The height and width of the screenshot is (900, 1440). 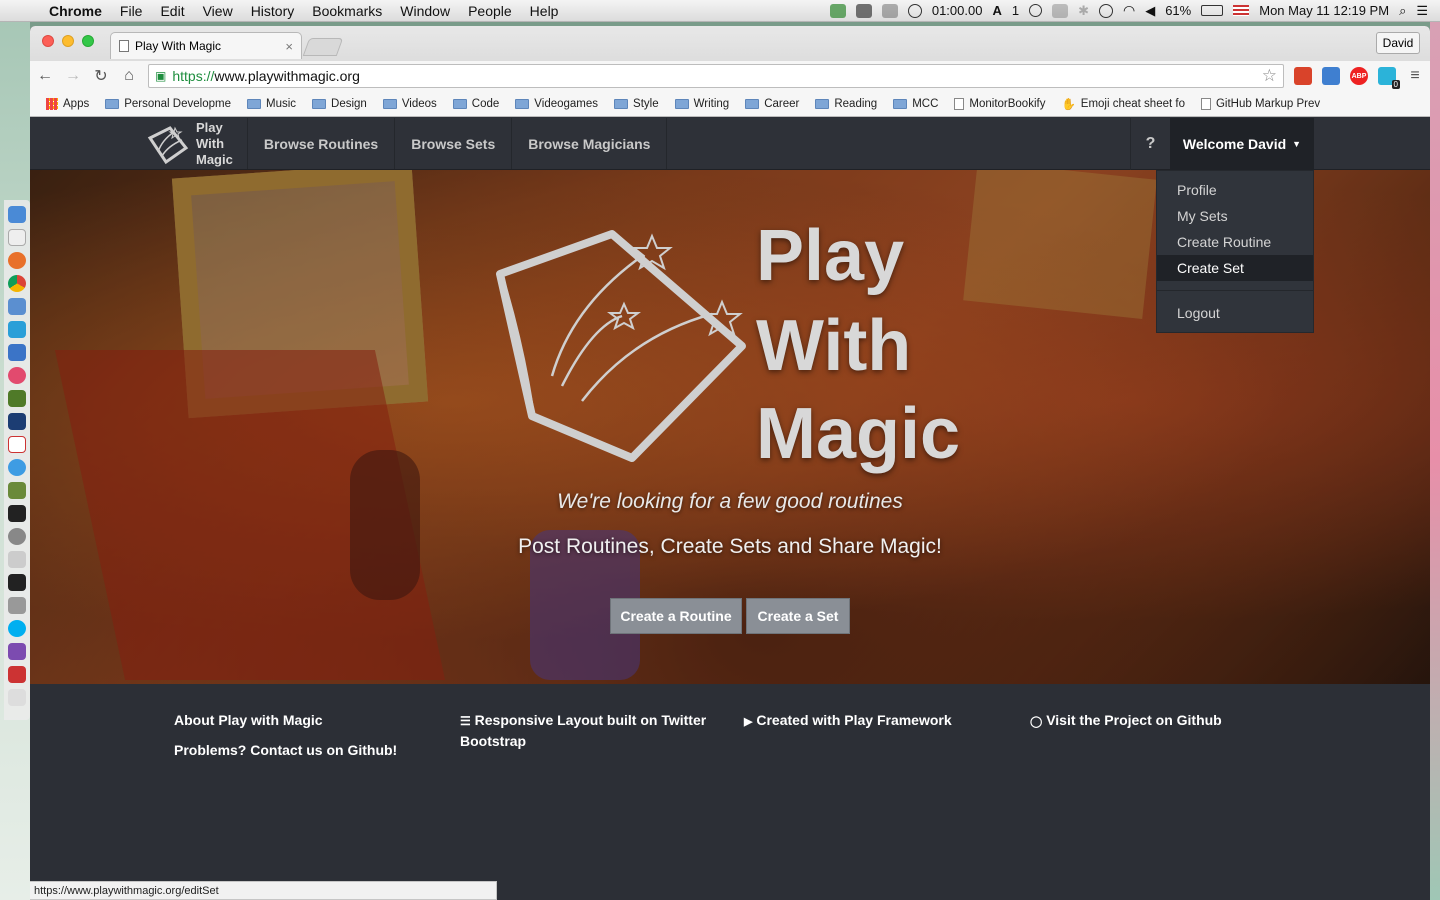 I want to click on firefox-icon, so click(x=17, y=260).